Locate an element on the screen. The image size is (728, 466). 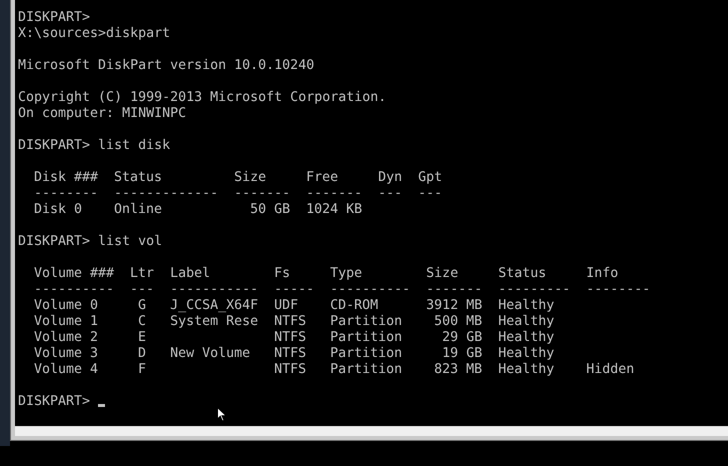
table-cell: G is located at coordinates (142, 305).